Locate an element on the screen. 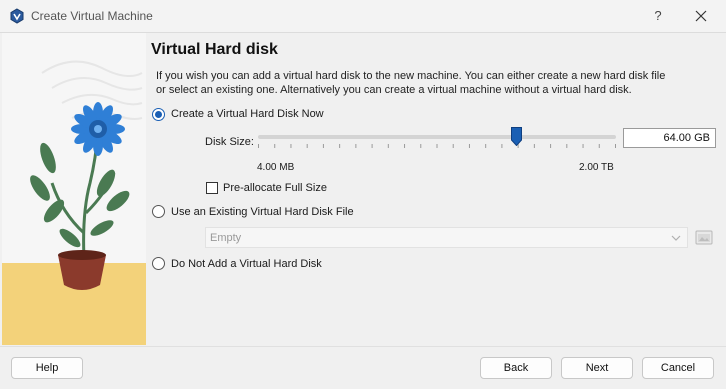 The height and width of the screenshot is (389, 726). existing-disk-value: Empty is located at coordinates (226, 238).